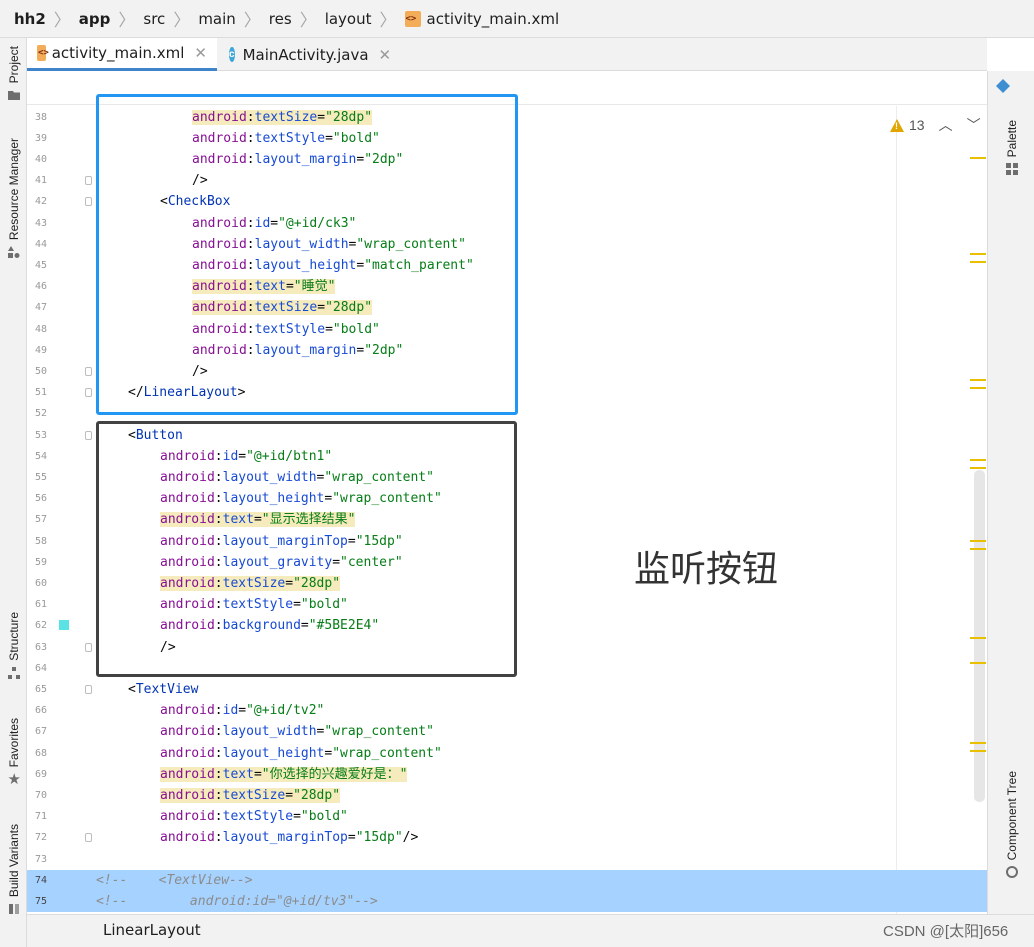 The width and height of the screenshot is (1034, 947). I want to click on code-line: 67 android:layout_width="wrap_content", so click(507, 731).